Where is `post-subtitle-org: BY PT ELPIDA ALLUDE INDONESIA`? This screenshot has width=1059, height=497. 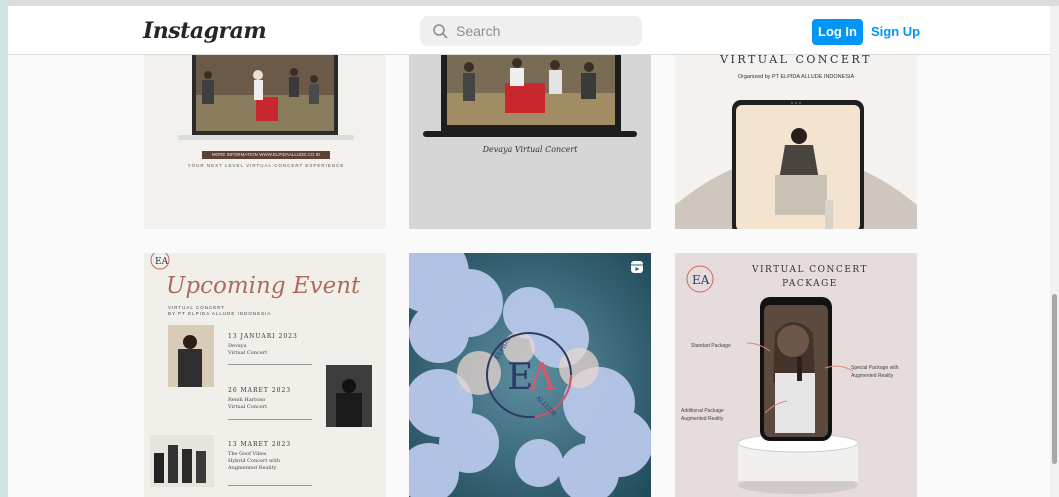 post-subtitle-org: BY PT ELPIDA ALLUDE INDONESIA is located at coordinates (220, 313).